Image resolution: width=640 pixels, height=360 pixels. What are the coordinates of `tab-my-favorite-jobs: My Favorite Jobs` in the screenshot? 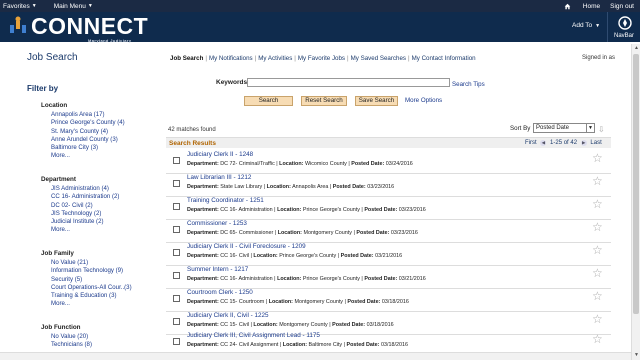 It's located at (321, 58).